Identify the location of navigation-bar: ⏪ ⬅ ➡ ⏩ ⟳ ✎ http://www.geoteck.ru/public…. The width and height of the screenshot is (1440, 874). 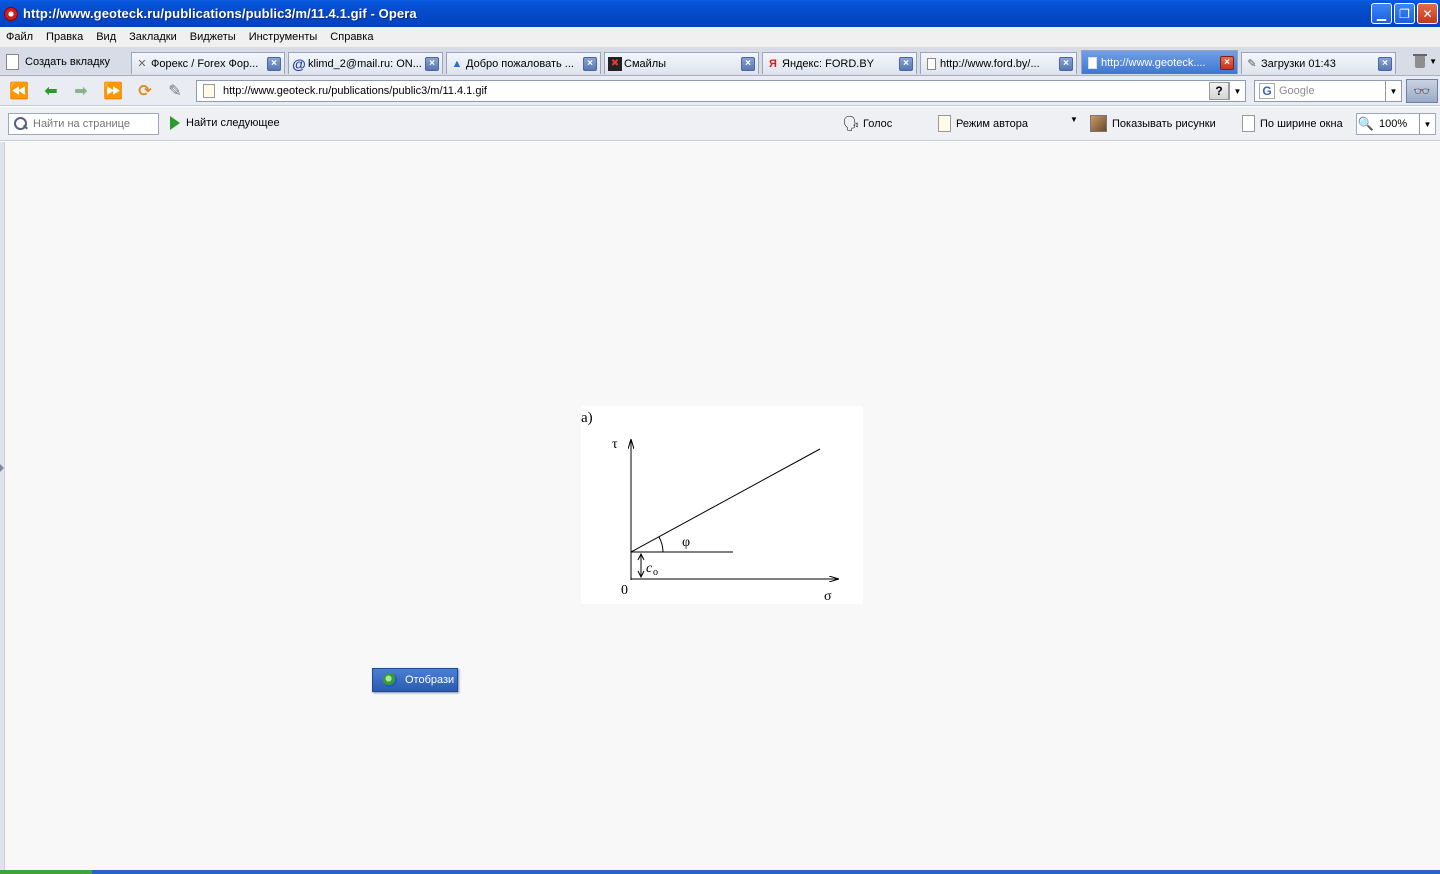
(720, 91).